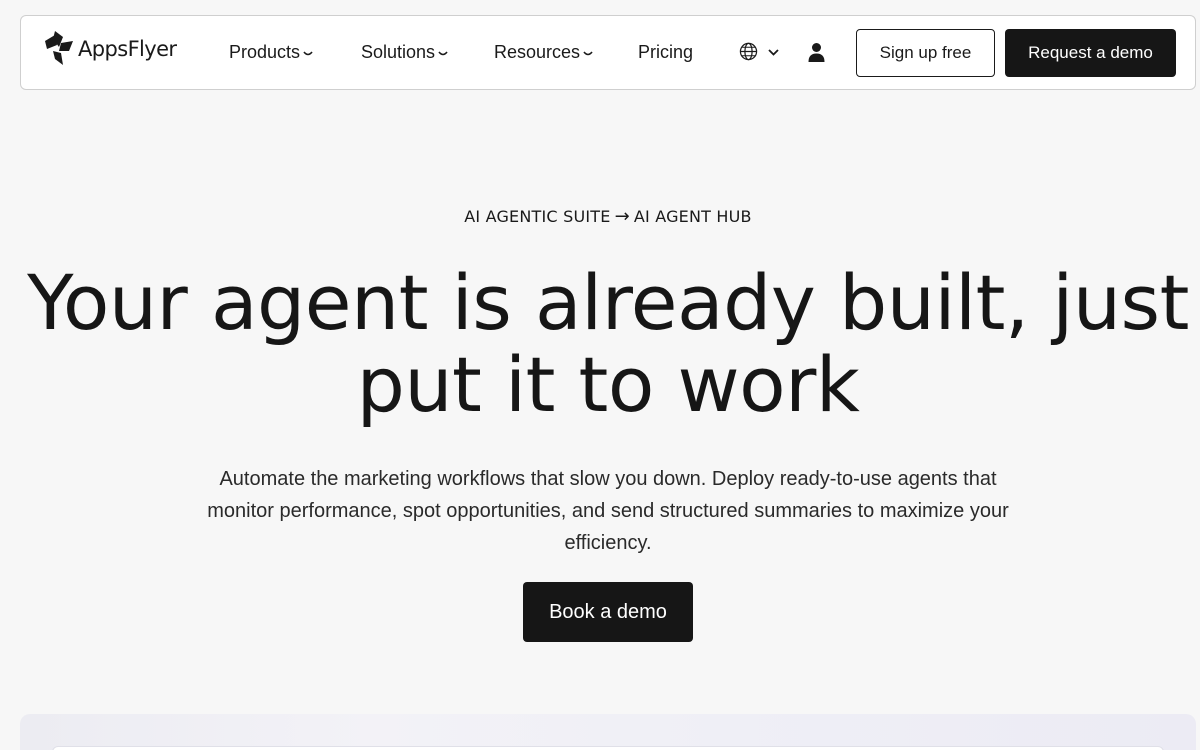 The image size is (1200, 750). What do you see at coordinates (537, 52) in the screenshot?
I see `nav-item-label: Resources` at bounding box center [537, 52].